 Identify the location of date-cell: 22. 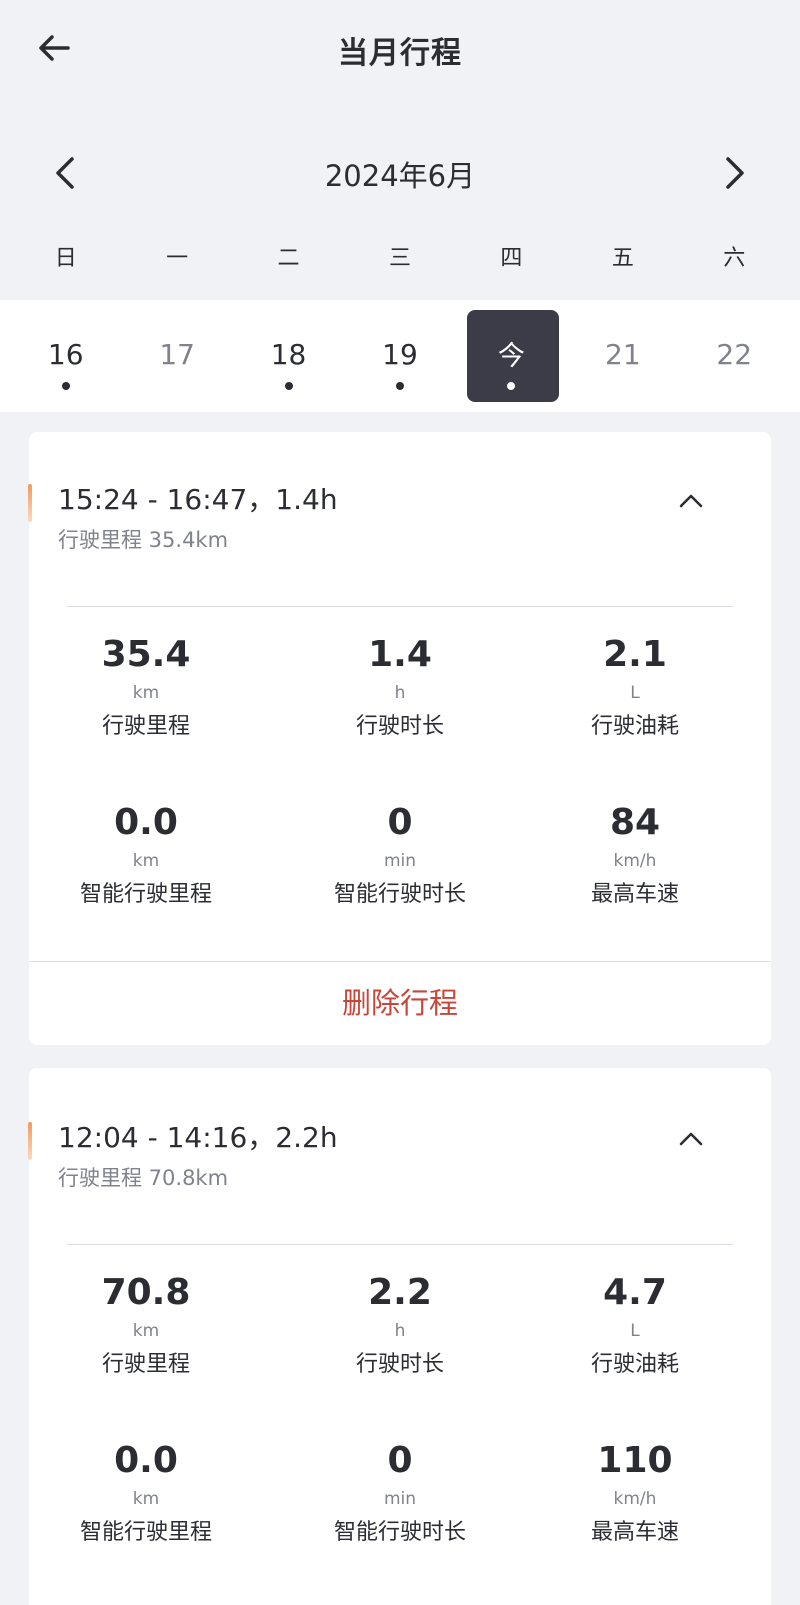
(734, 356).